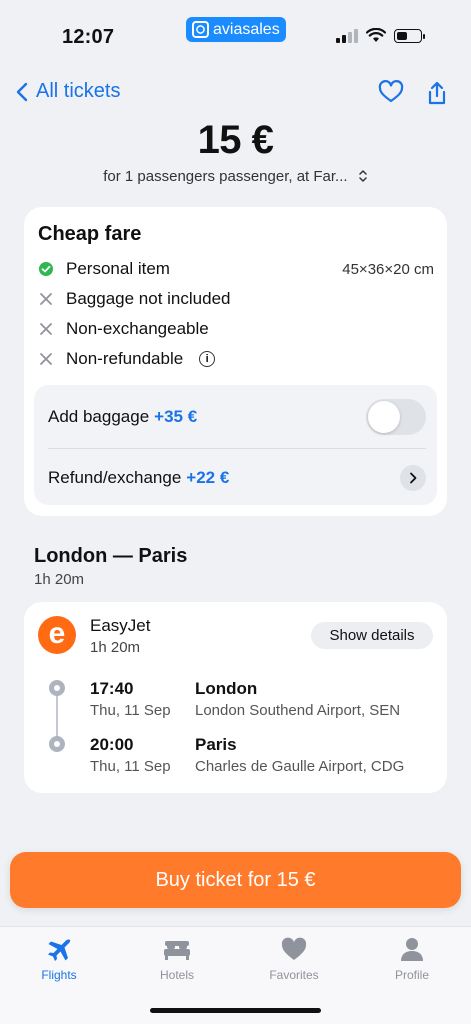  I want to click on departure-time: 17:40, so click(112, 688).